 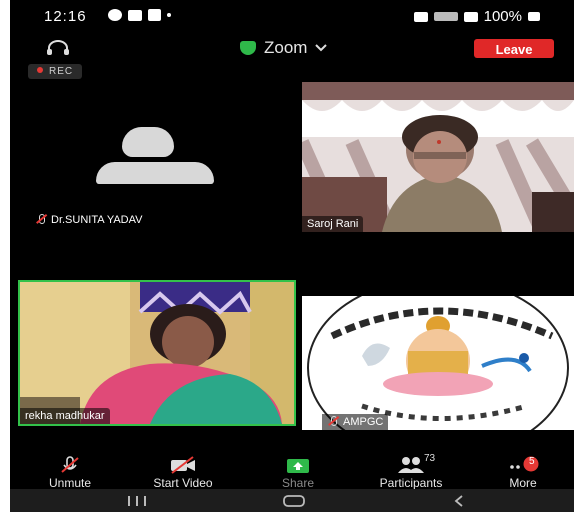 I want to click on recording-label: REC, so click(x=61, y=71).